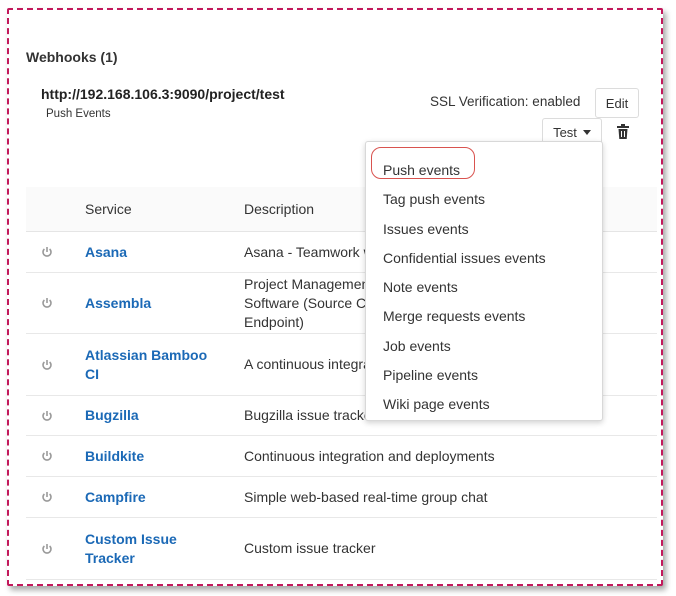  Describe the element at coordinates (565, 132) in the screenshot. I see `test-button-label: Test` at that location.